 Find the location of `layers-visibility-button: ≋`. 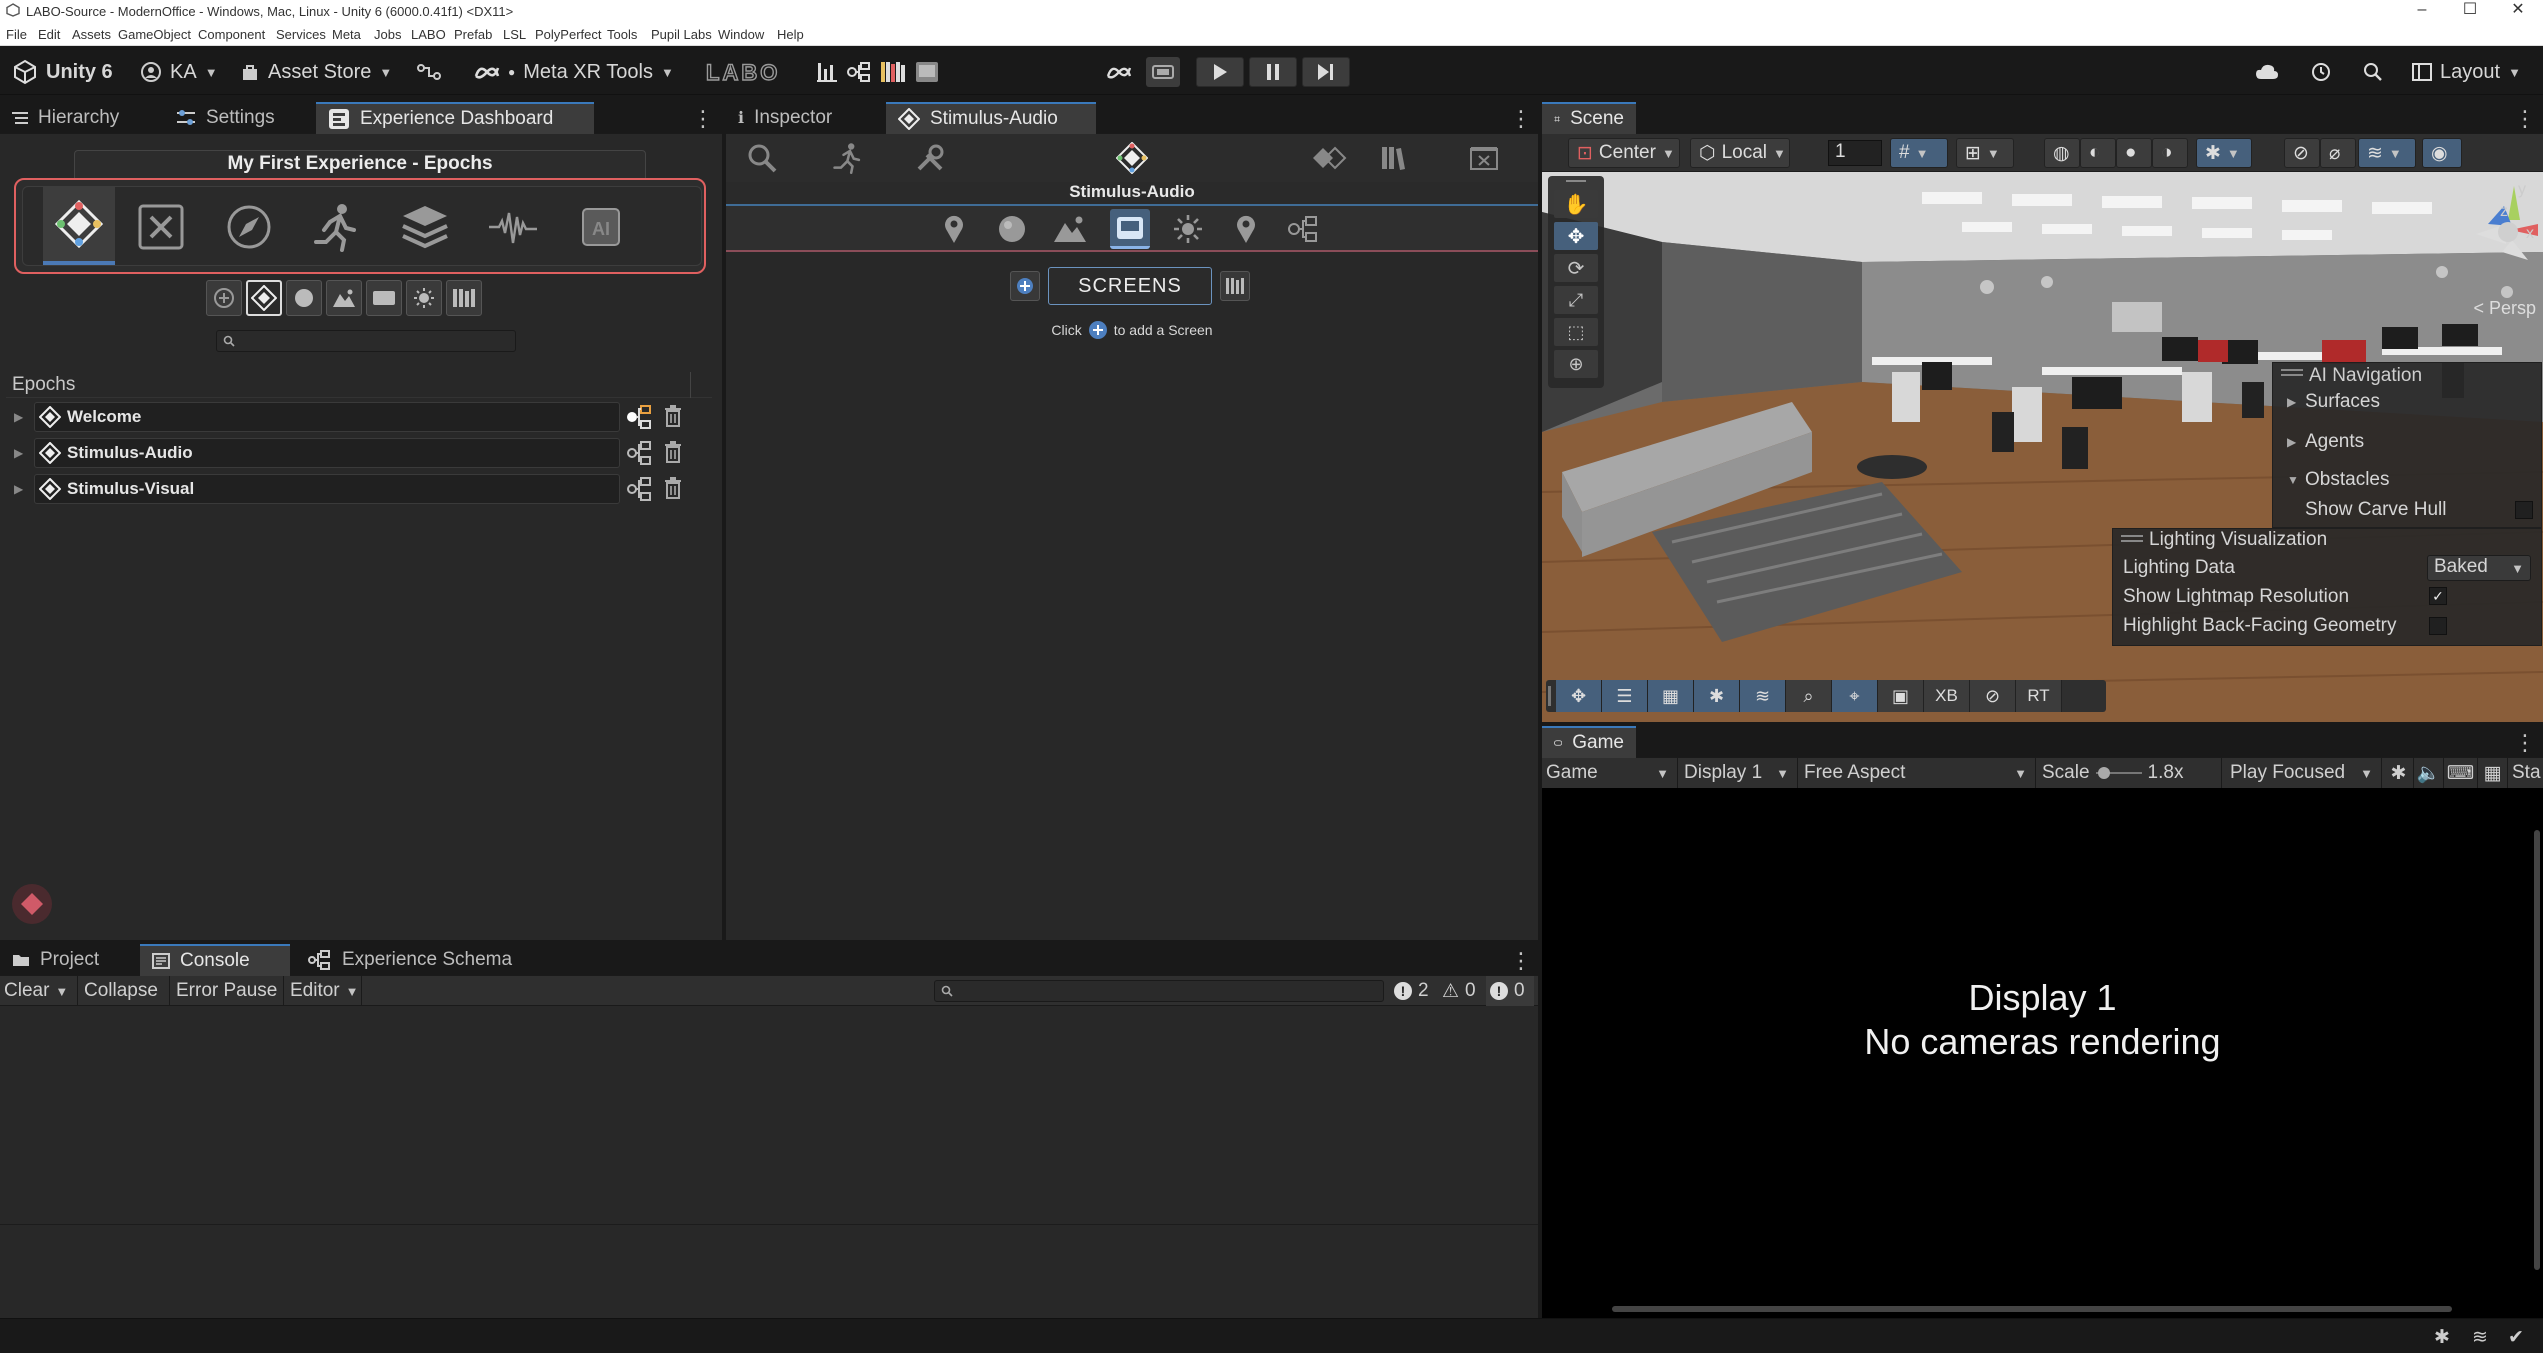

layers-visibility-button: ≋ is located at coordinates (1763, 696).